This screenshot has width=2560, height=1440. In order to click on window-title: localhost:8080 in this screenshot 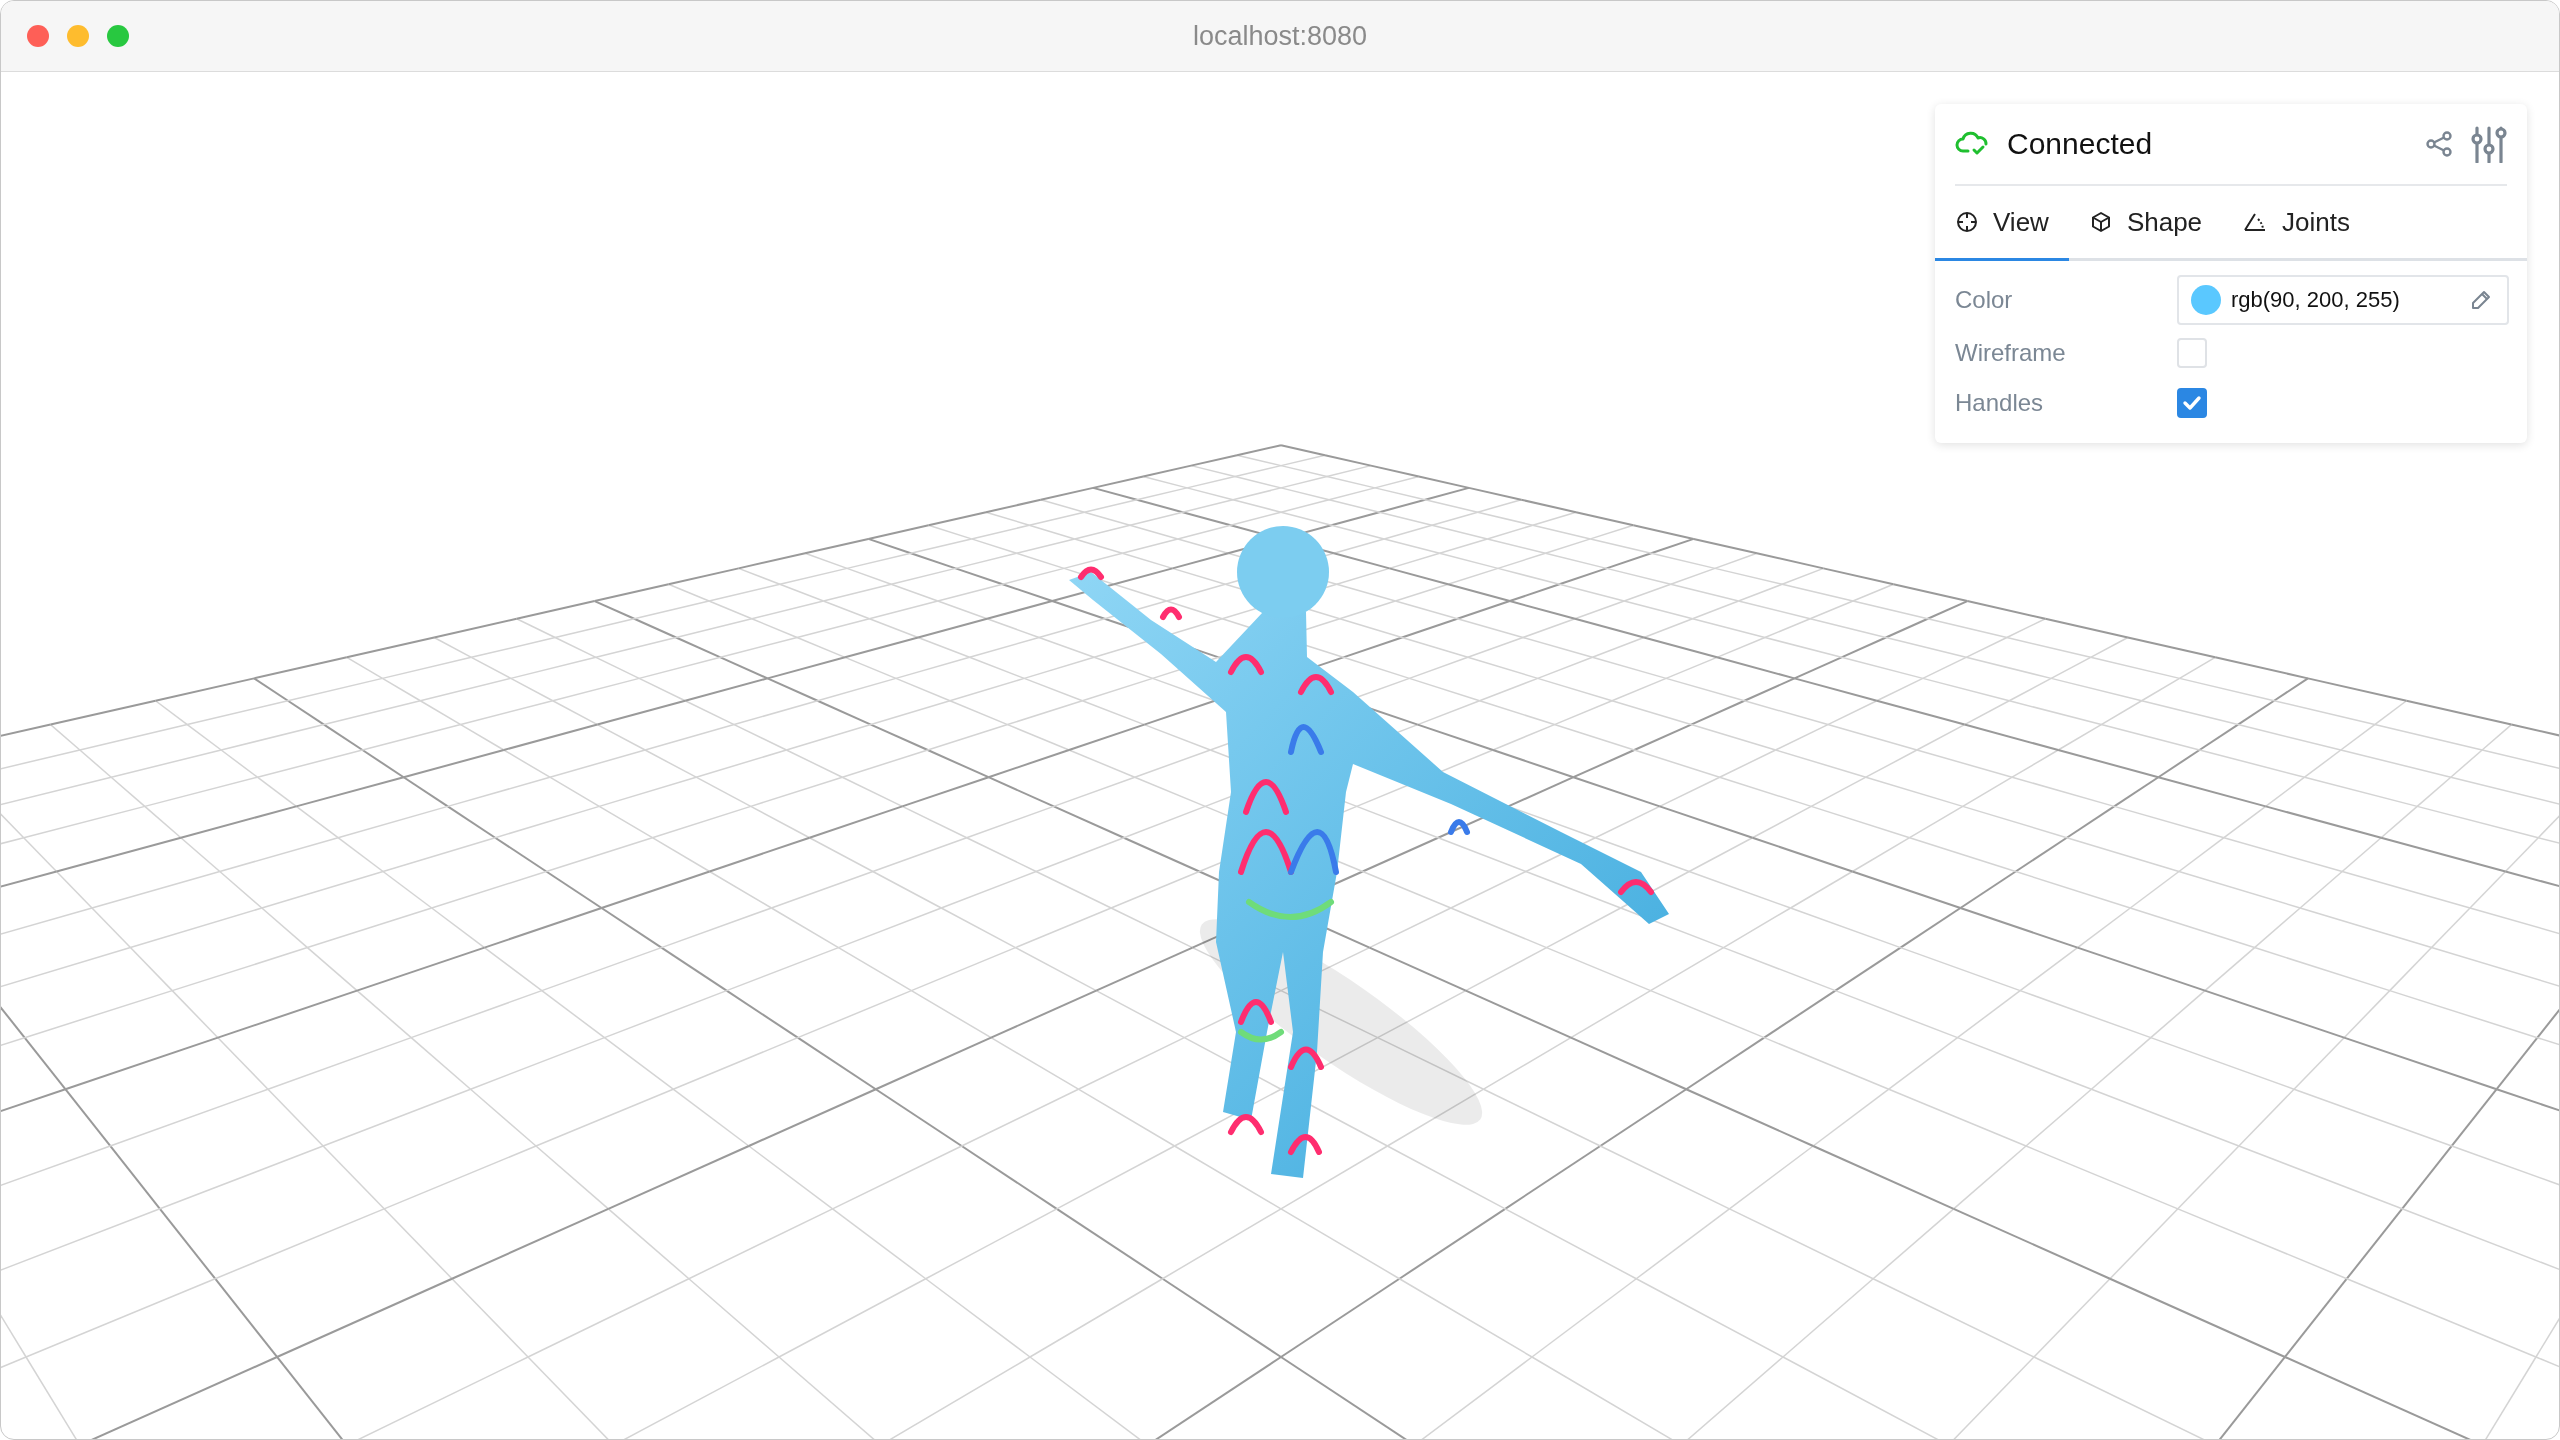, I will do `click(1280, 35)`.